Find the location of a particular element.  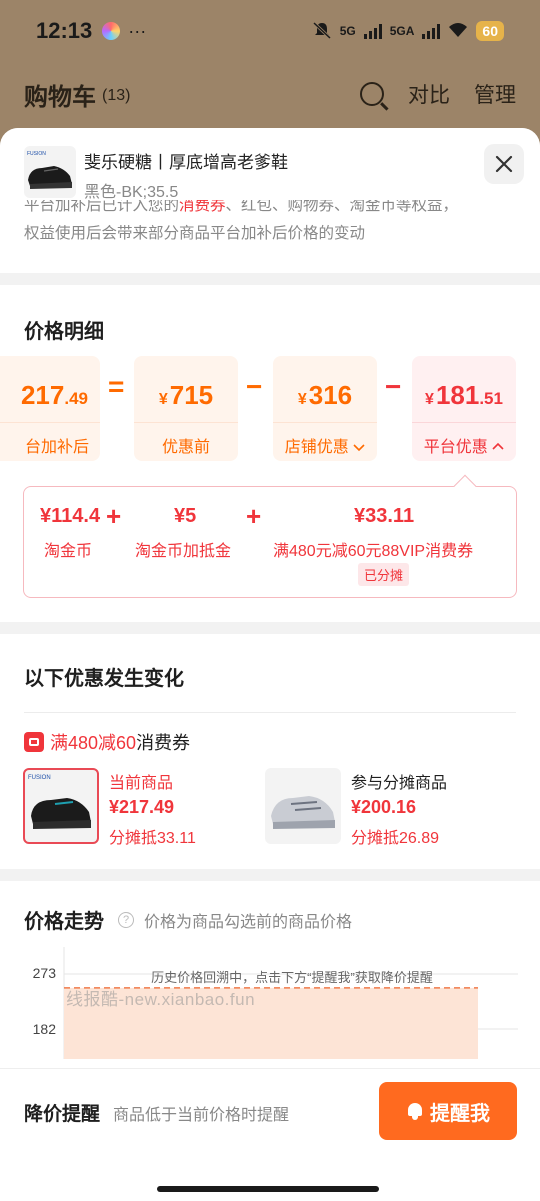

coupon-row: 满480减60 消费券 is located at coordinates (107, 742).